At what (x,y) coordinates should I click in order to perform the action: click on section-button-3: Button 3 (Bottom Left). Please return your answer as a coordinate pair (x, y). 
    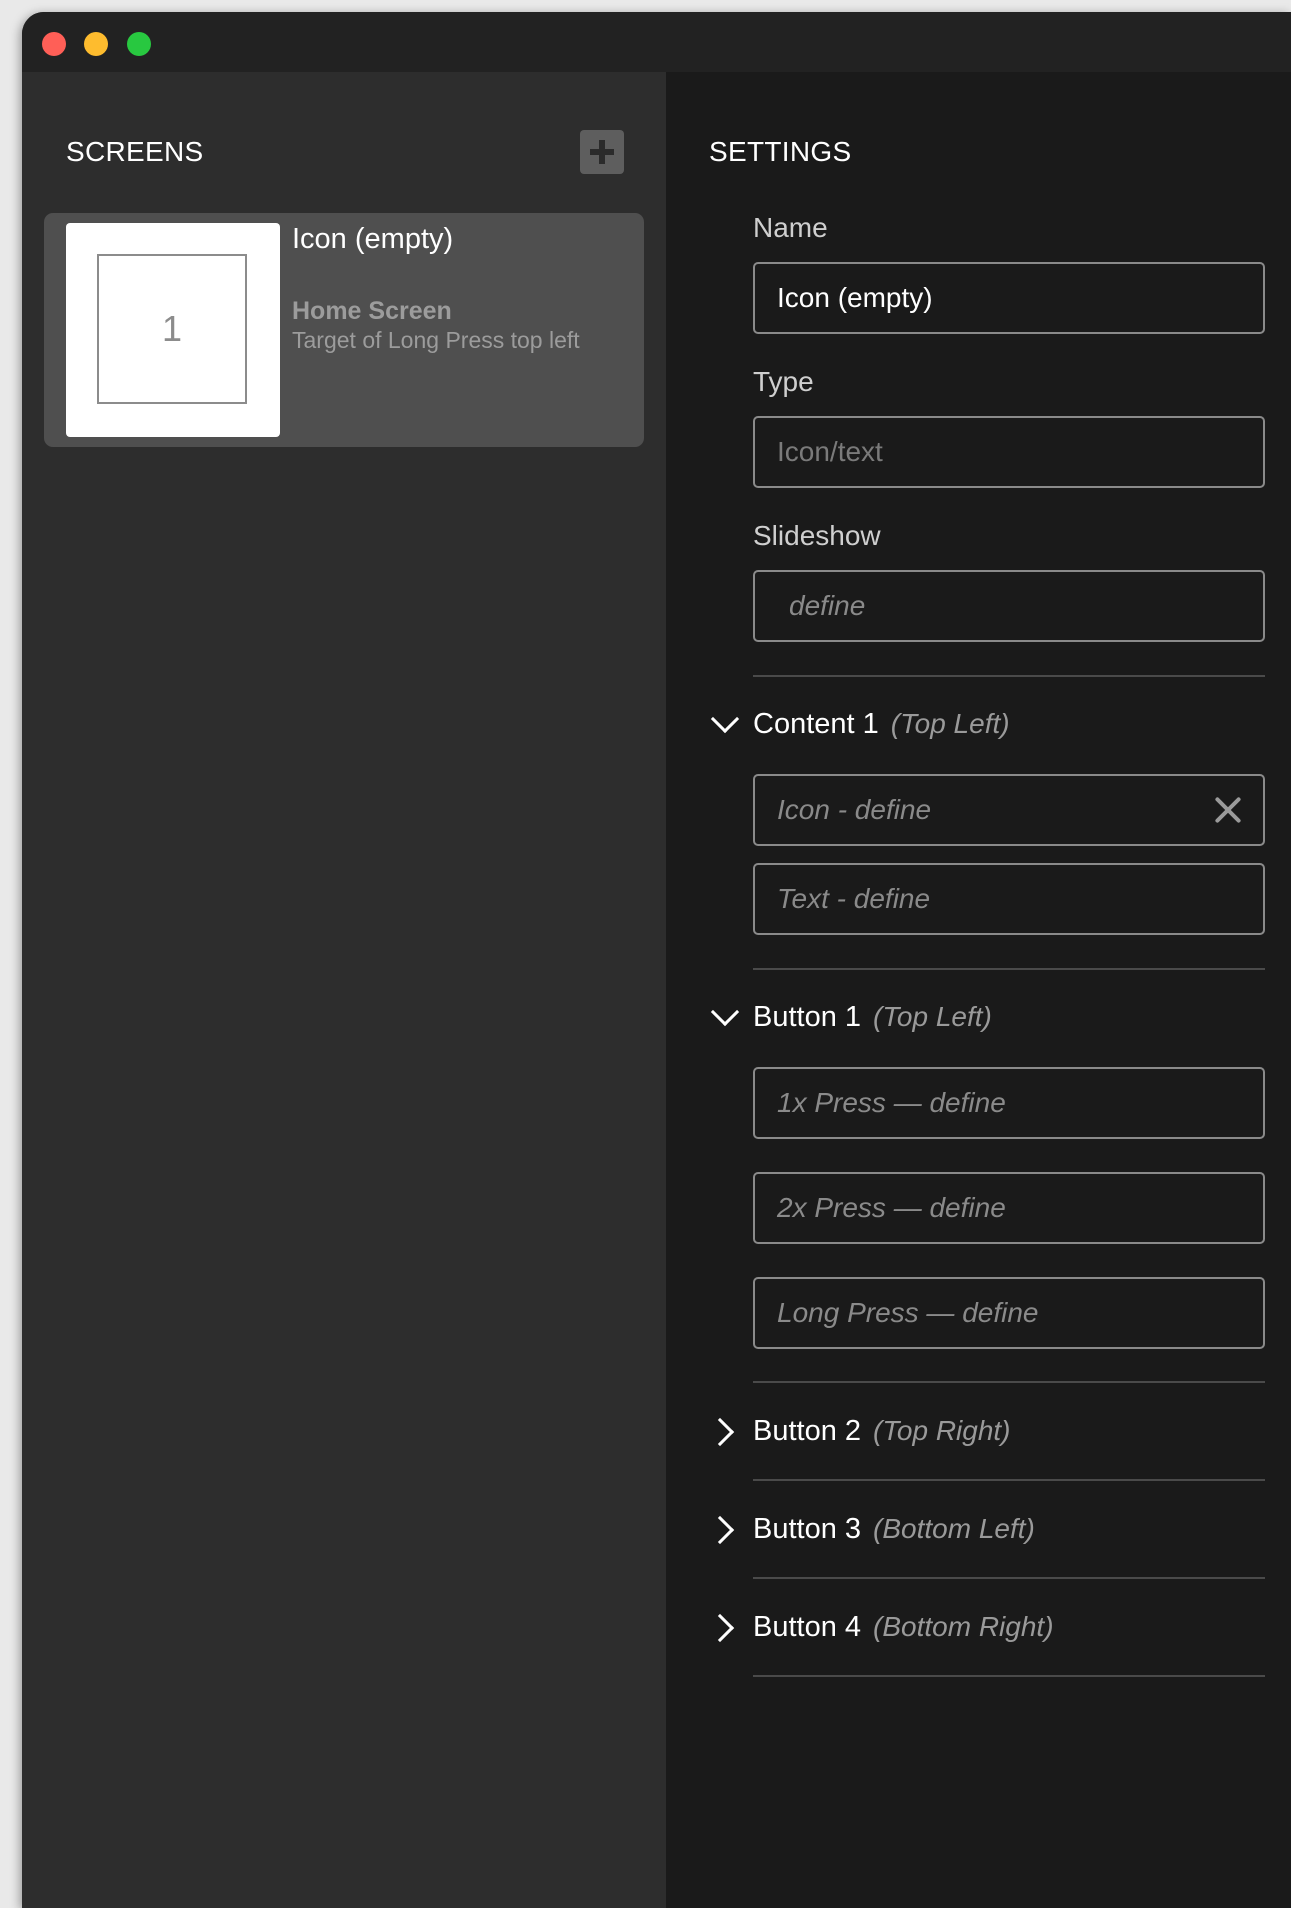
    Looking at the image, I should click on (871, 1529).